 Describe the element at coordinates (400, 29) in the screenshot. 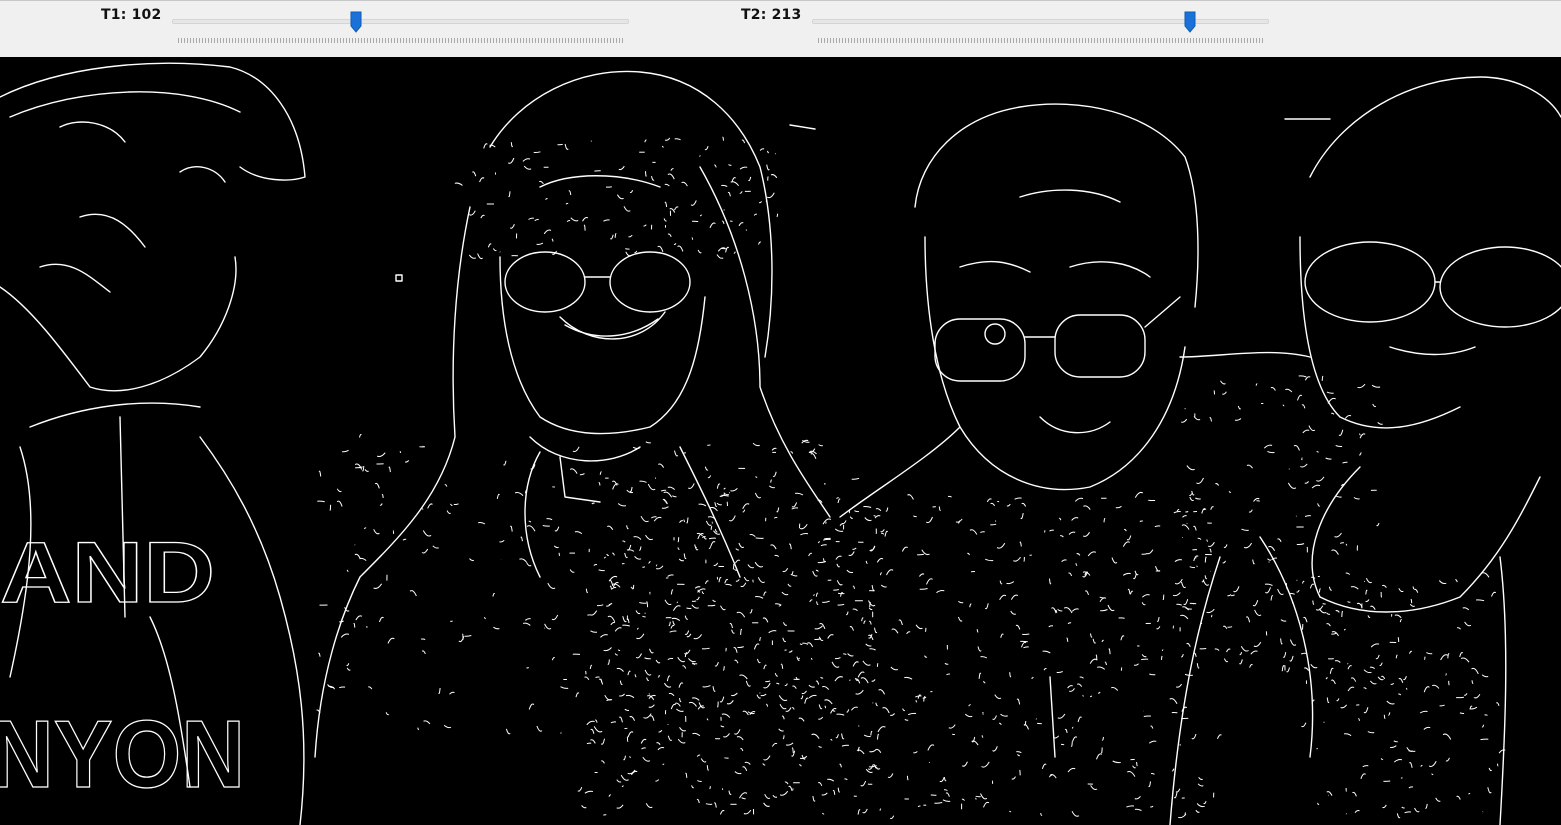

I see `t1-slider` at that location.